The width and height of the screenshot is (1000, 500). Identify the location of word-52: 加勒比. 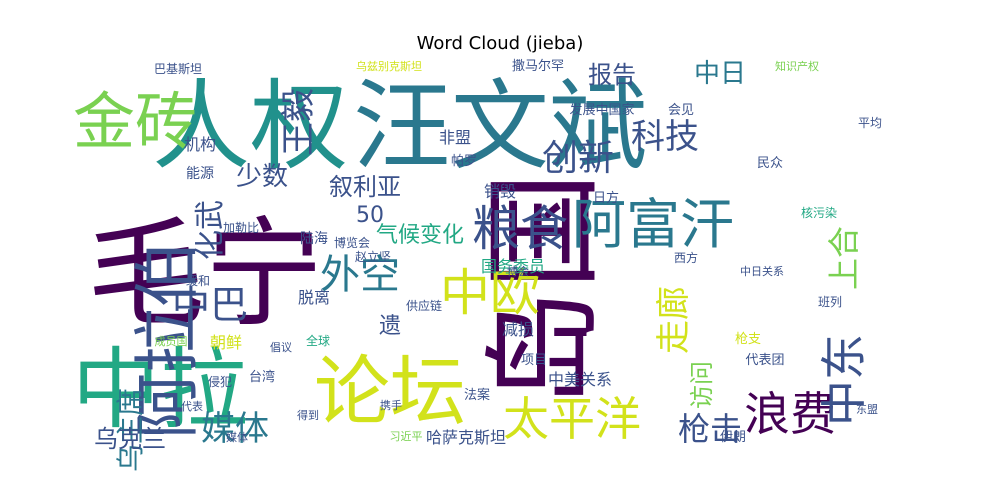
(241, 228).